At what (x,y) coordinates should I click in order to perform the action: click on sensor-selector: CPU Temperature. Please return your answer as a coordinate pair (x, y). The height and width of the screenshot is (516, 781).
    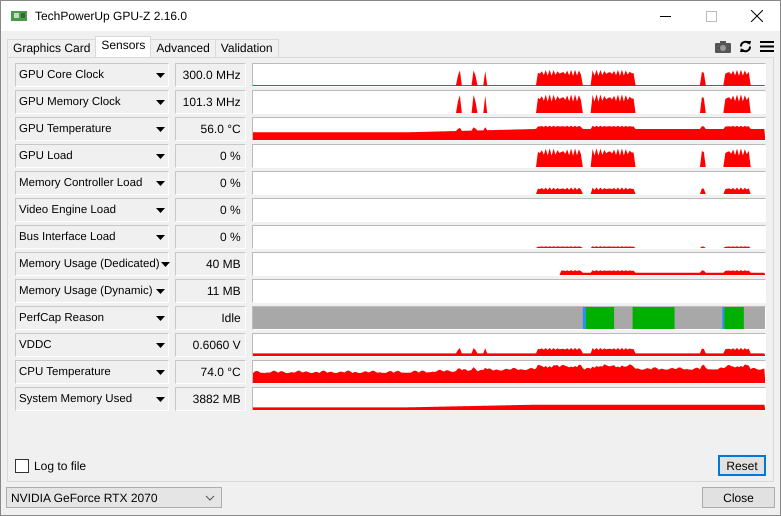
    Looking at the image, I should click on (92, 372).